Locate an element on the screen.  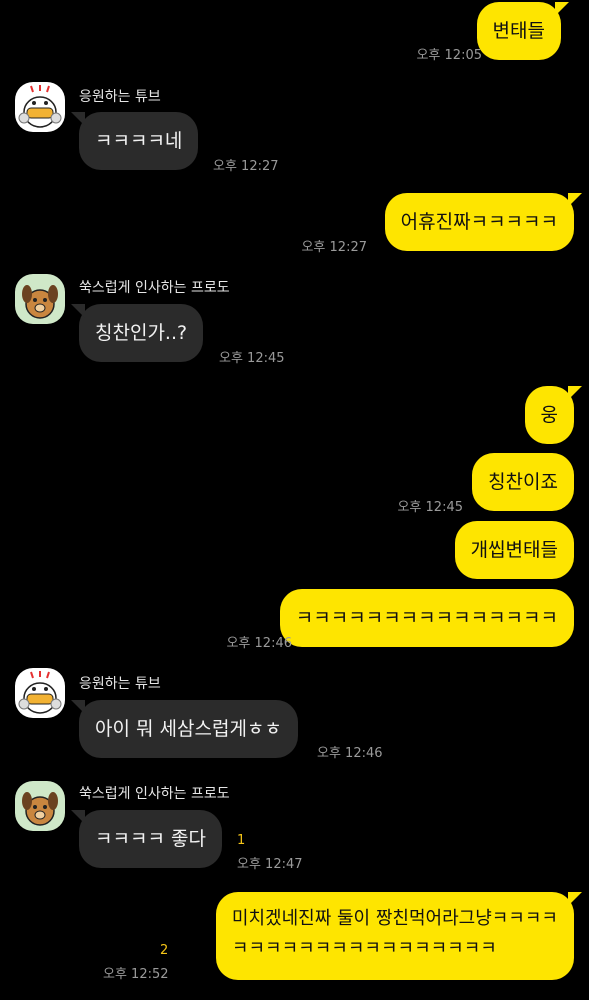
message-text: ㅋㅋㅋㅋㅋㅋㅋㅋㅋㅋㅋㅋㅋㅋㅋ is located at coordinates (426, 618).